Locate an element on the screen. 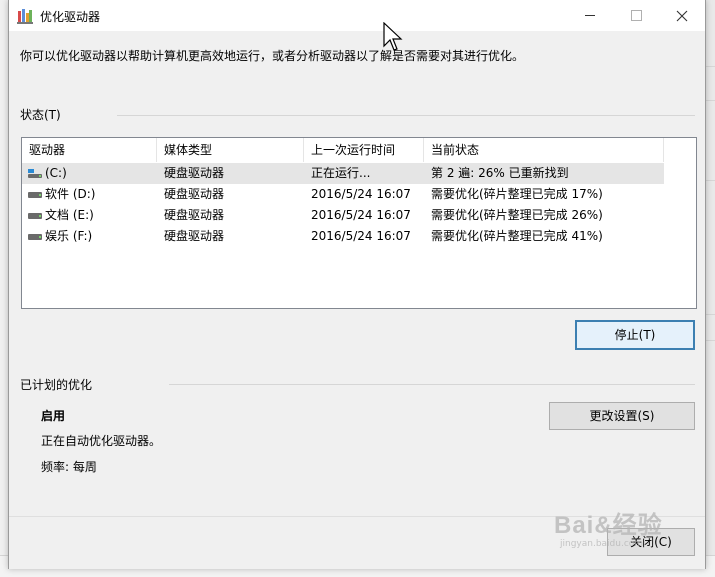  maximize-icon is located at coordinates (636, 15).